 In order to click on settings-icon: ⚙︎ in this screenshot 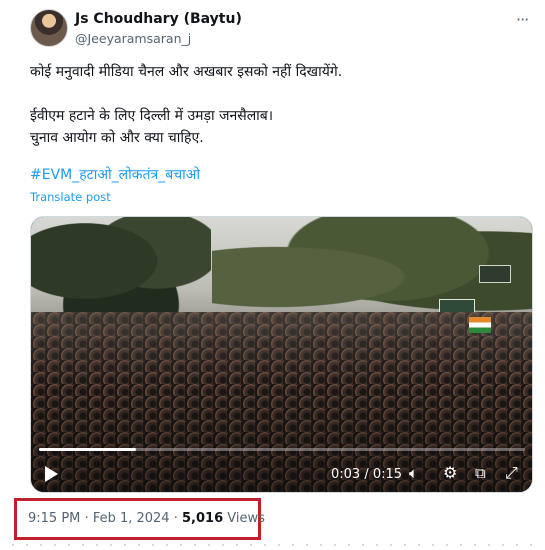, I will do `click(450, 473)`.